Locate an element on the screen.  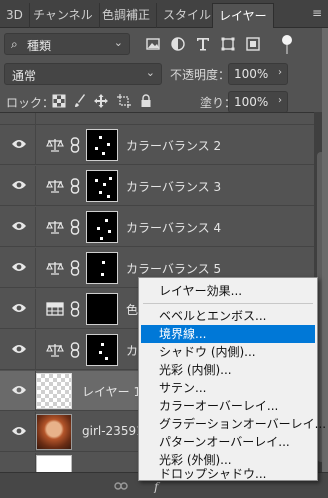
layer-row is located at coordinates (157, 130).